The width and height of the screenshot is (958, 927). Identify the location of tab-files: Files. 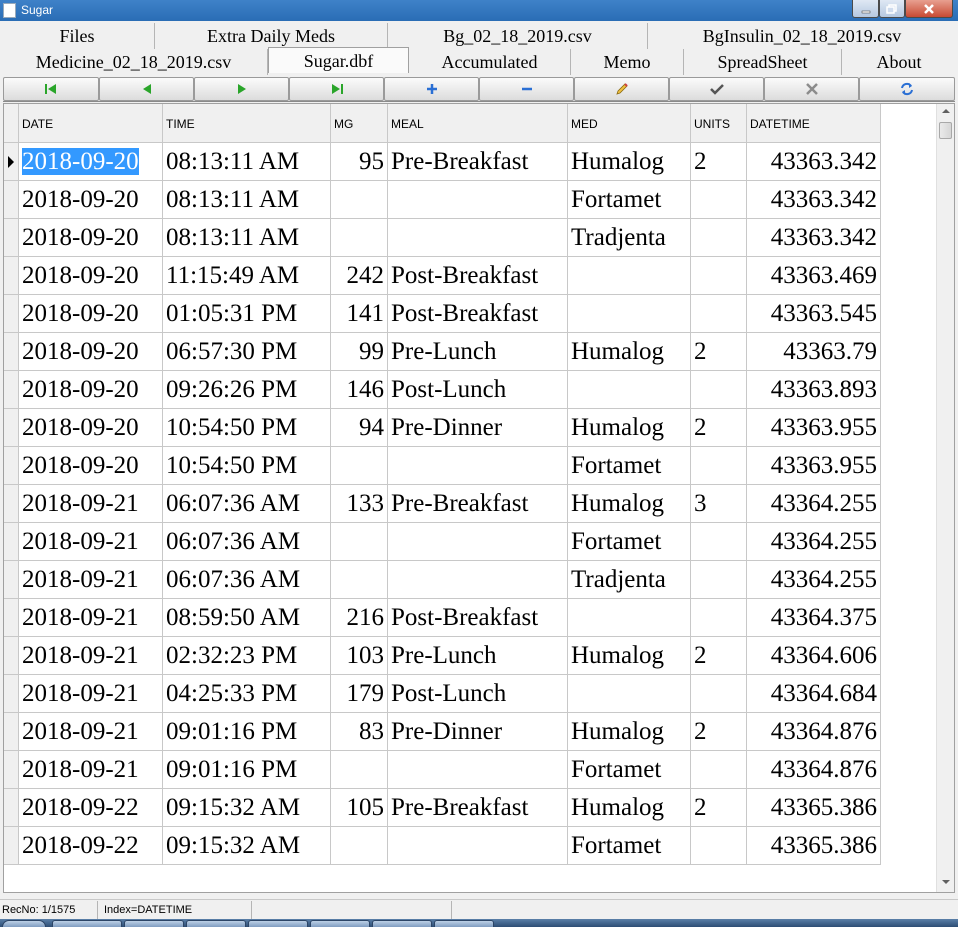
(77, 36).